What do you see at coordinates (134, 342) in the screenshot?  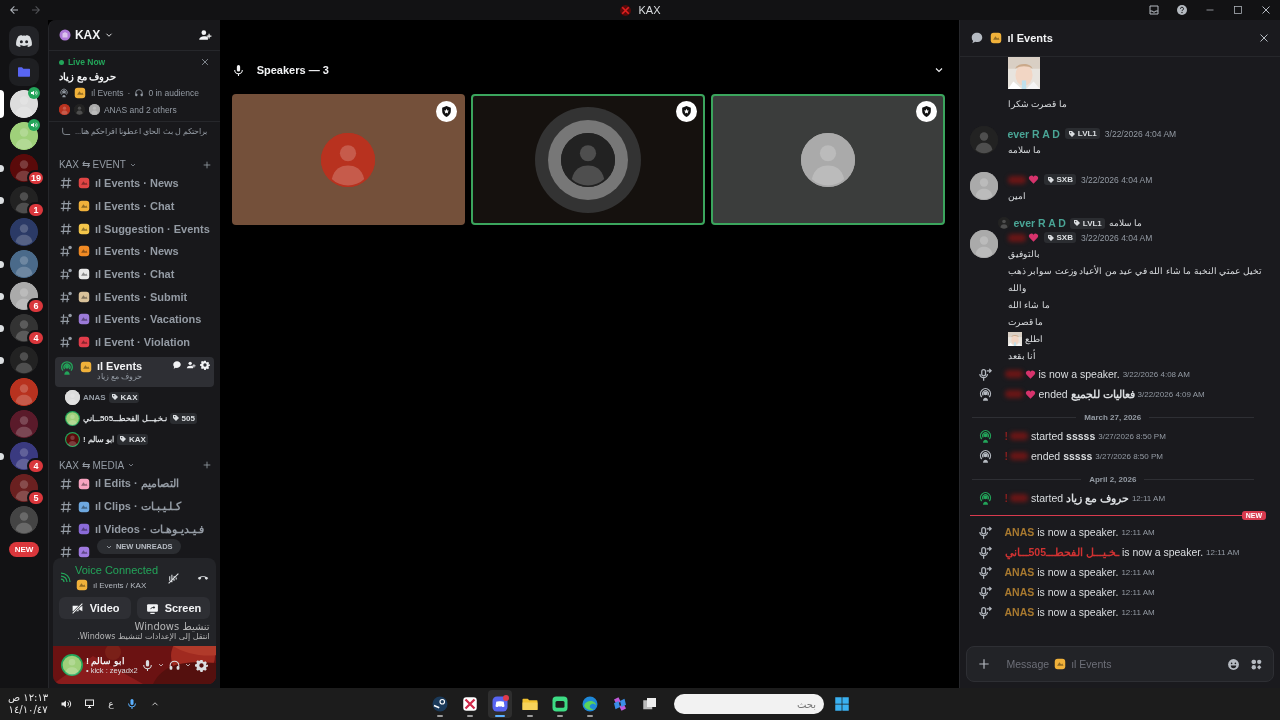 I see `channel-item: ıl Event · Violation` at bounding box center [134, 342].